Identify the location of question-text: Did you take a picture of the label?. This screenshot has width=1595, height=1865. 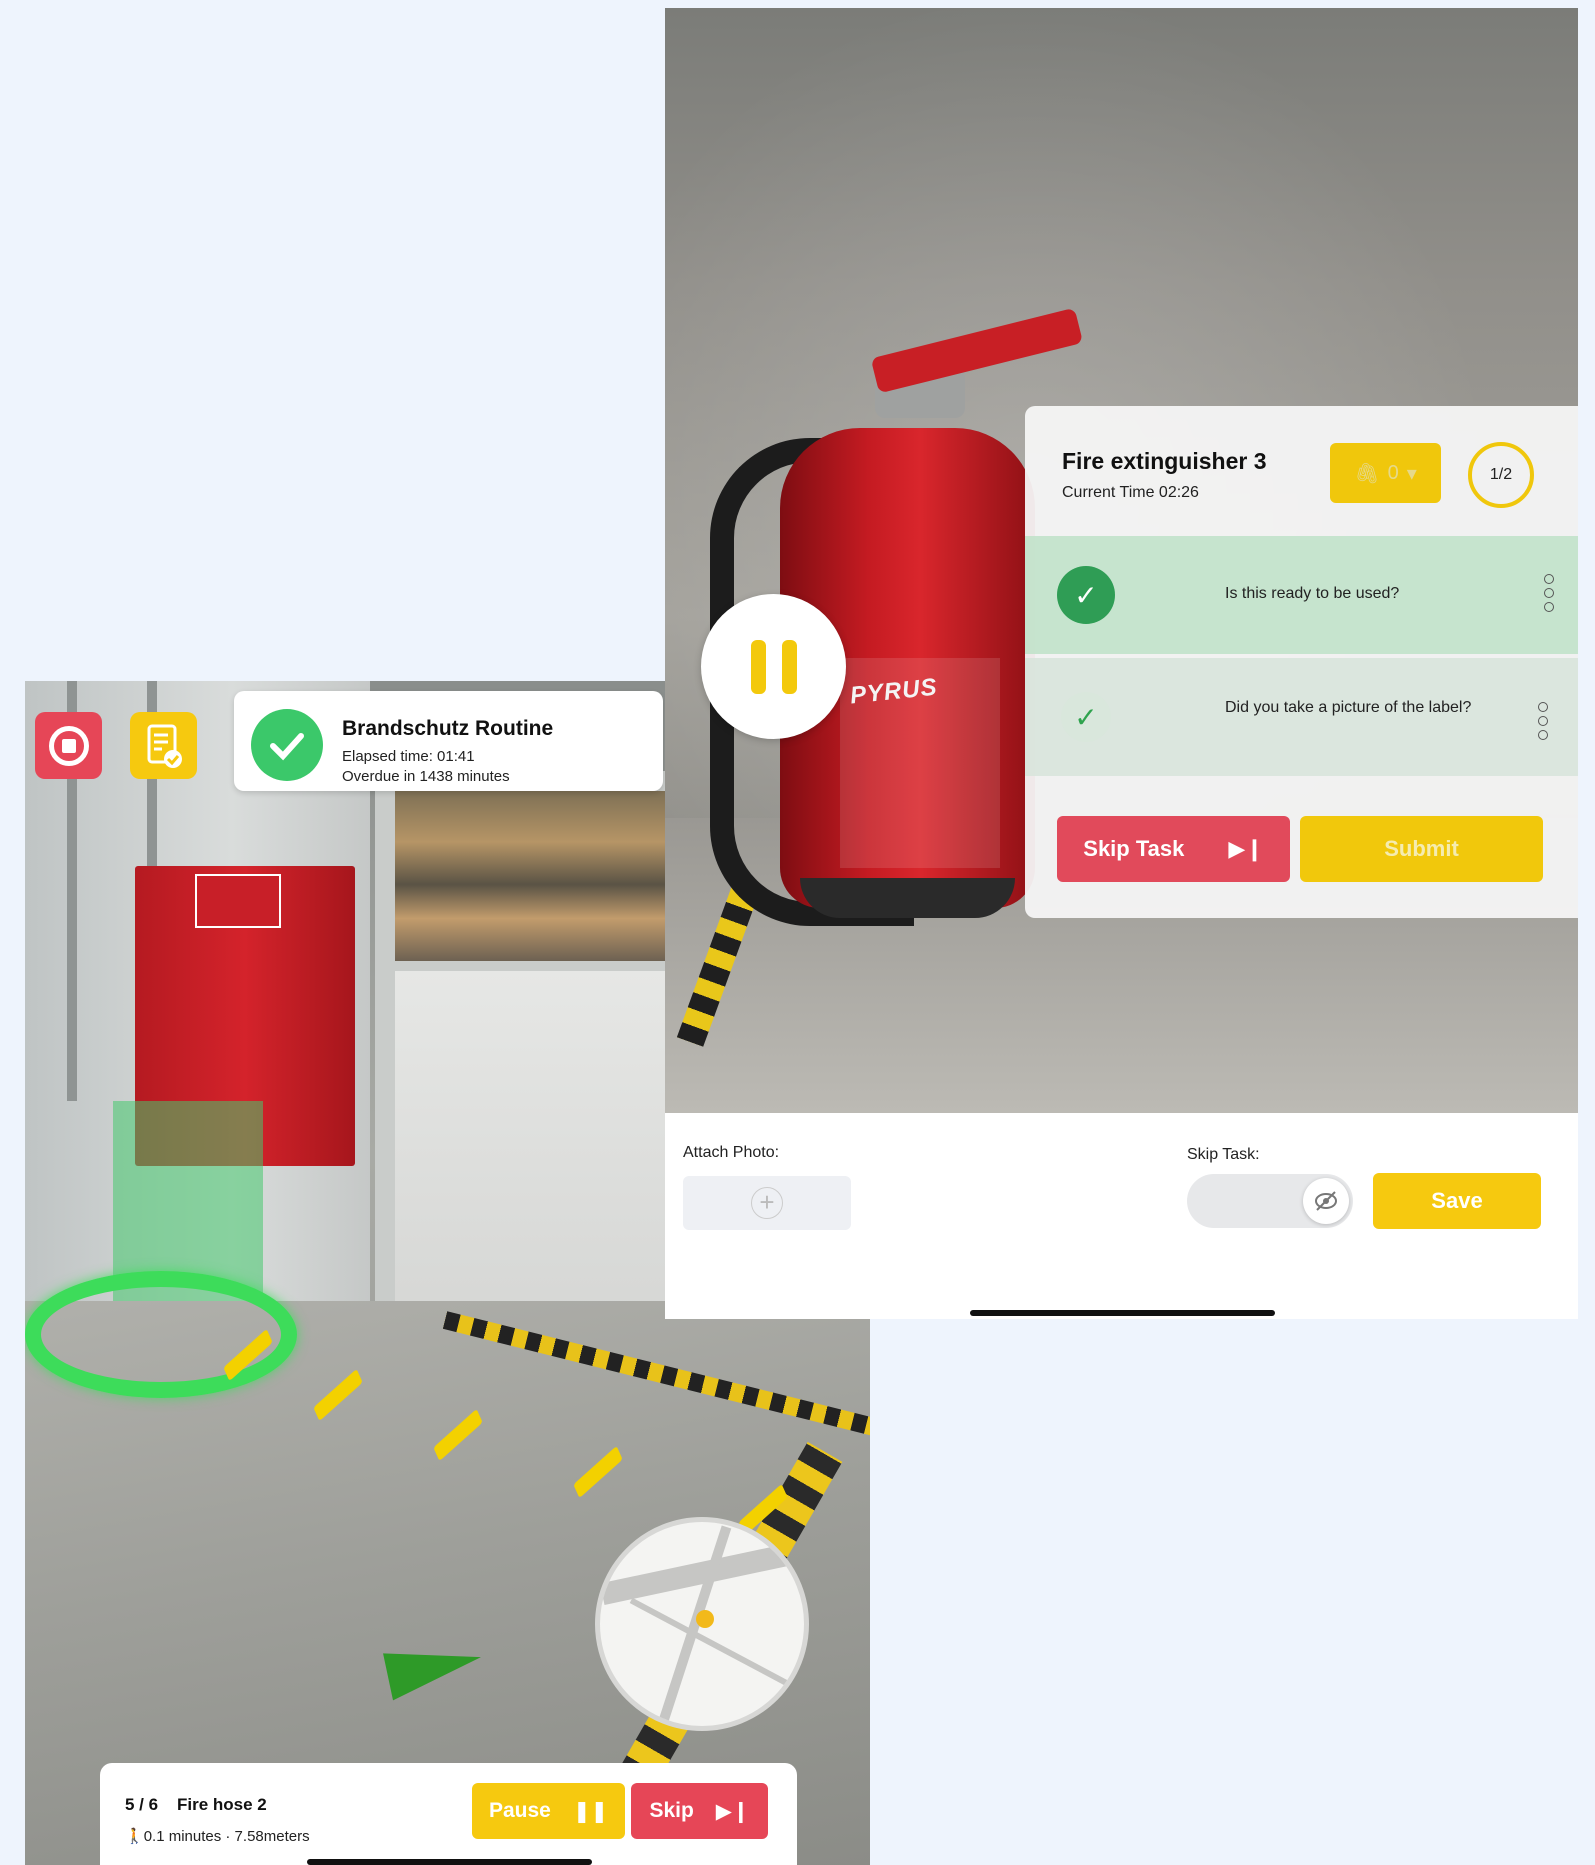
(1348, 707).